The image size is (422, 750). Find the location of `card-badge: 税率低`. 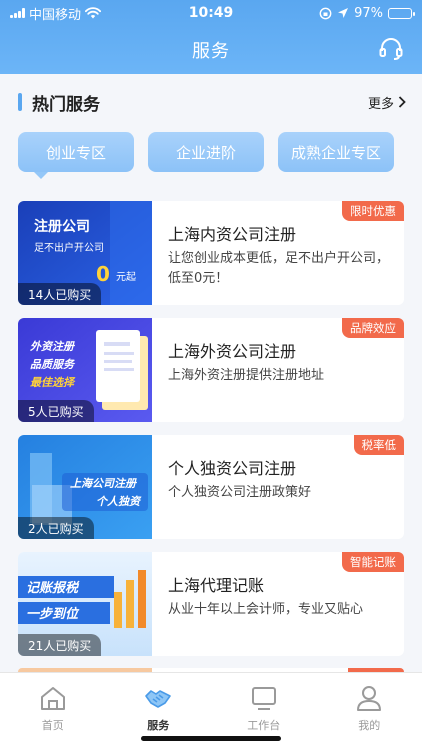

card-badge: 税率低 is located at coordinates (378, 445).